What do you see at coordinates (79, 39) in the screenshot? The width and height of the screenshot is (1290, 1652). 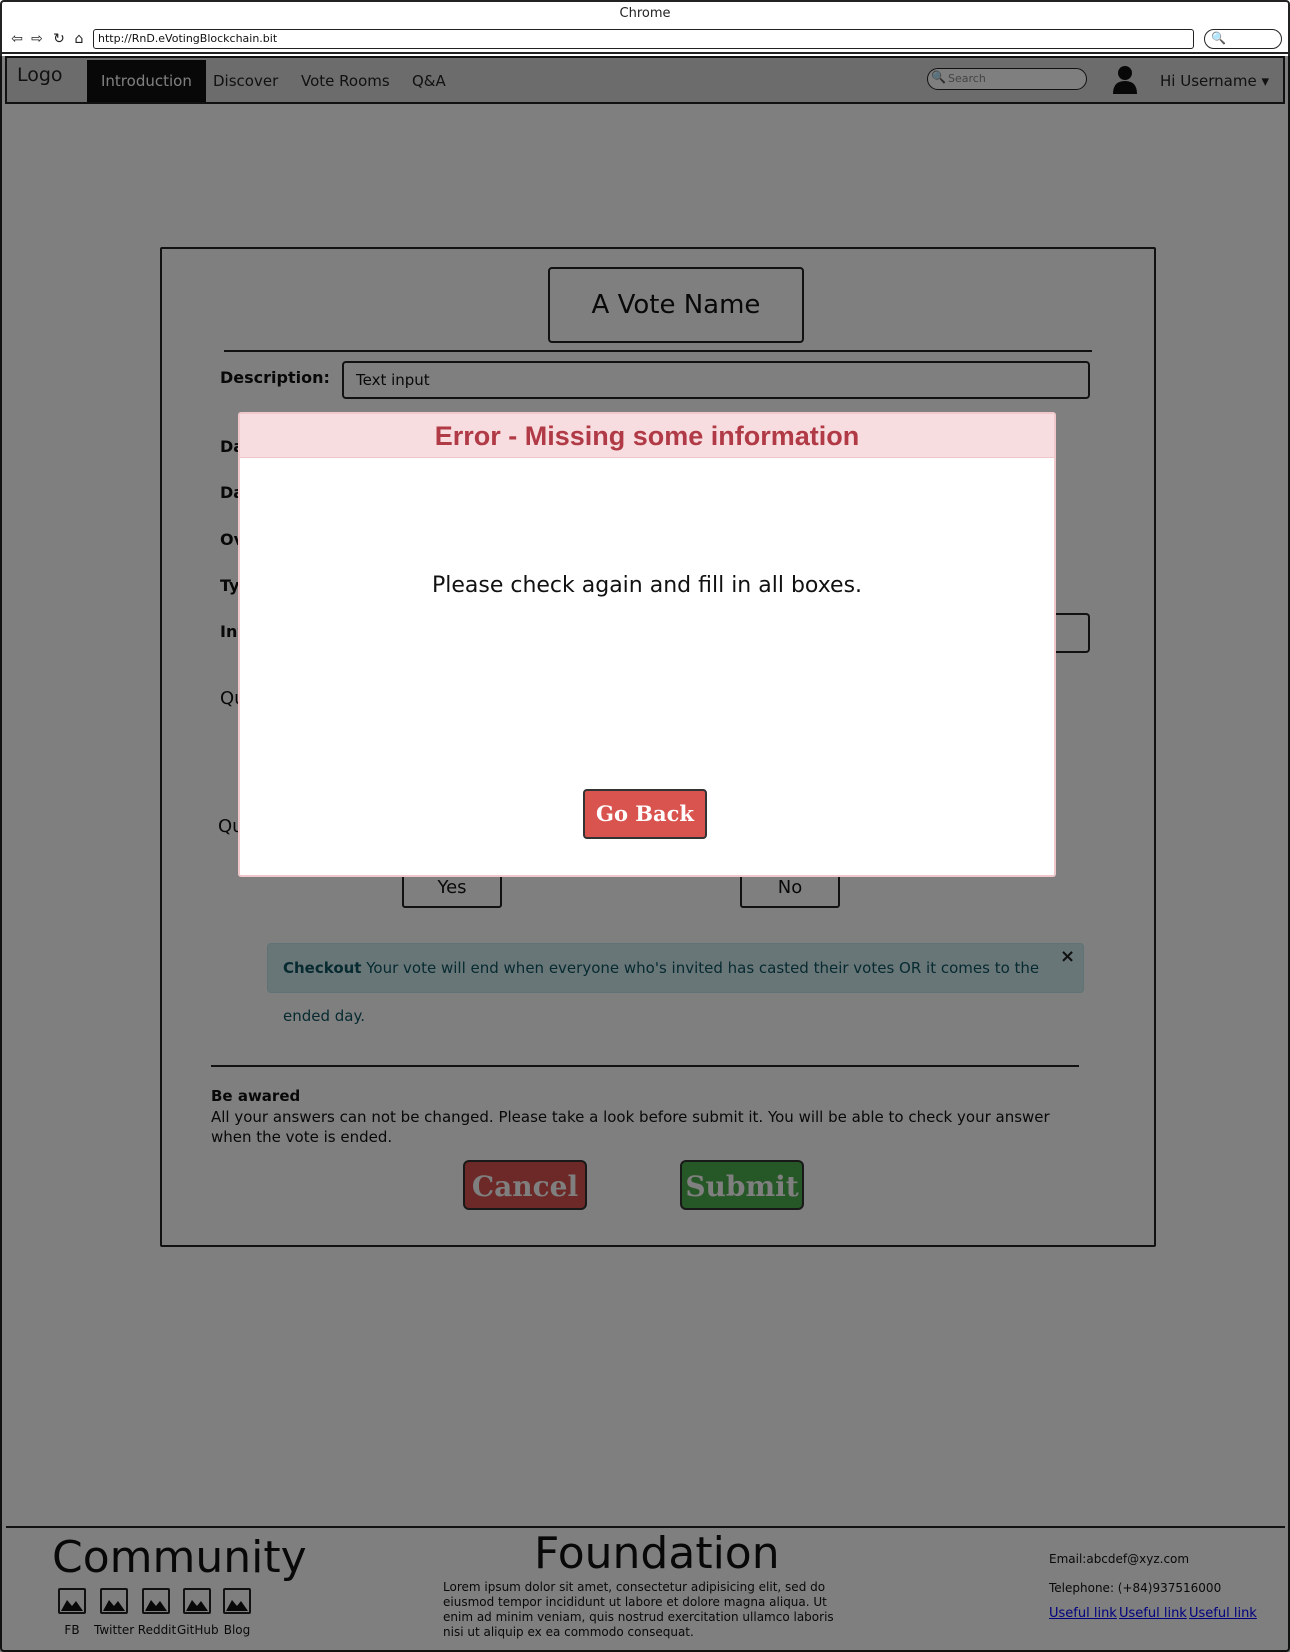 I see `home-icon: ⌂` at bounding box center [79, 39].